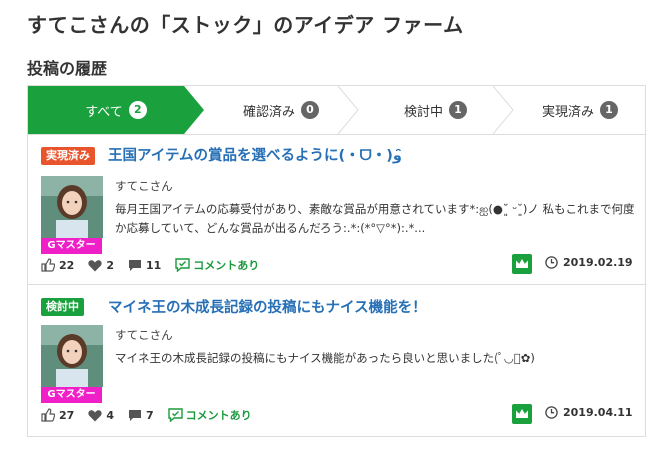  I want to click on post-stats: 27 4 7 コメントあり, so click(146, 415).